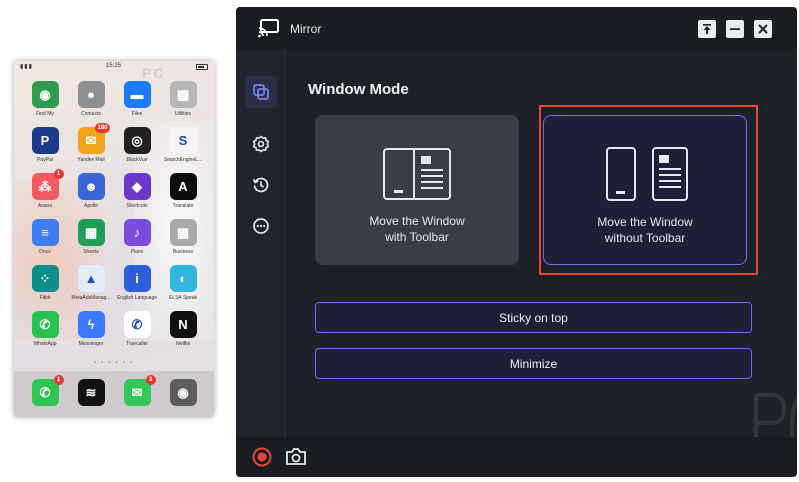  I want to click on pin-icon, so click(707, 29).